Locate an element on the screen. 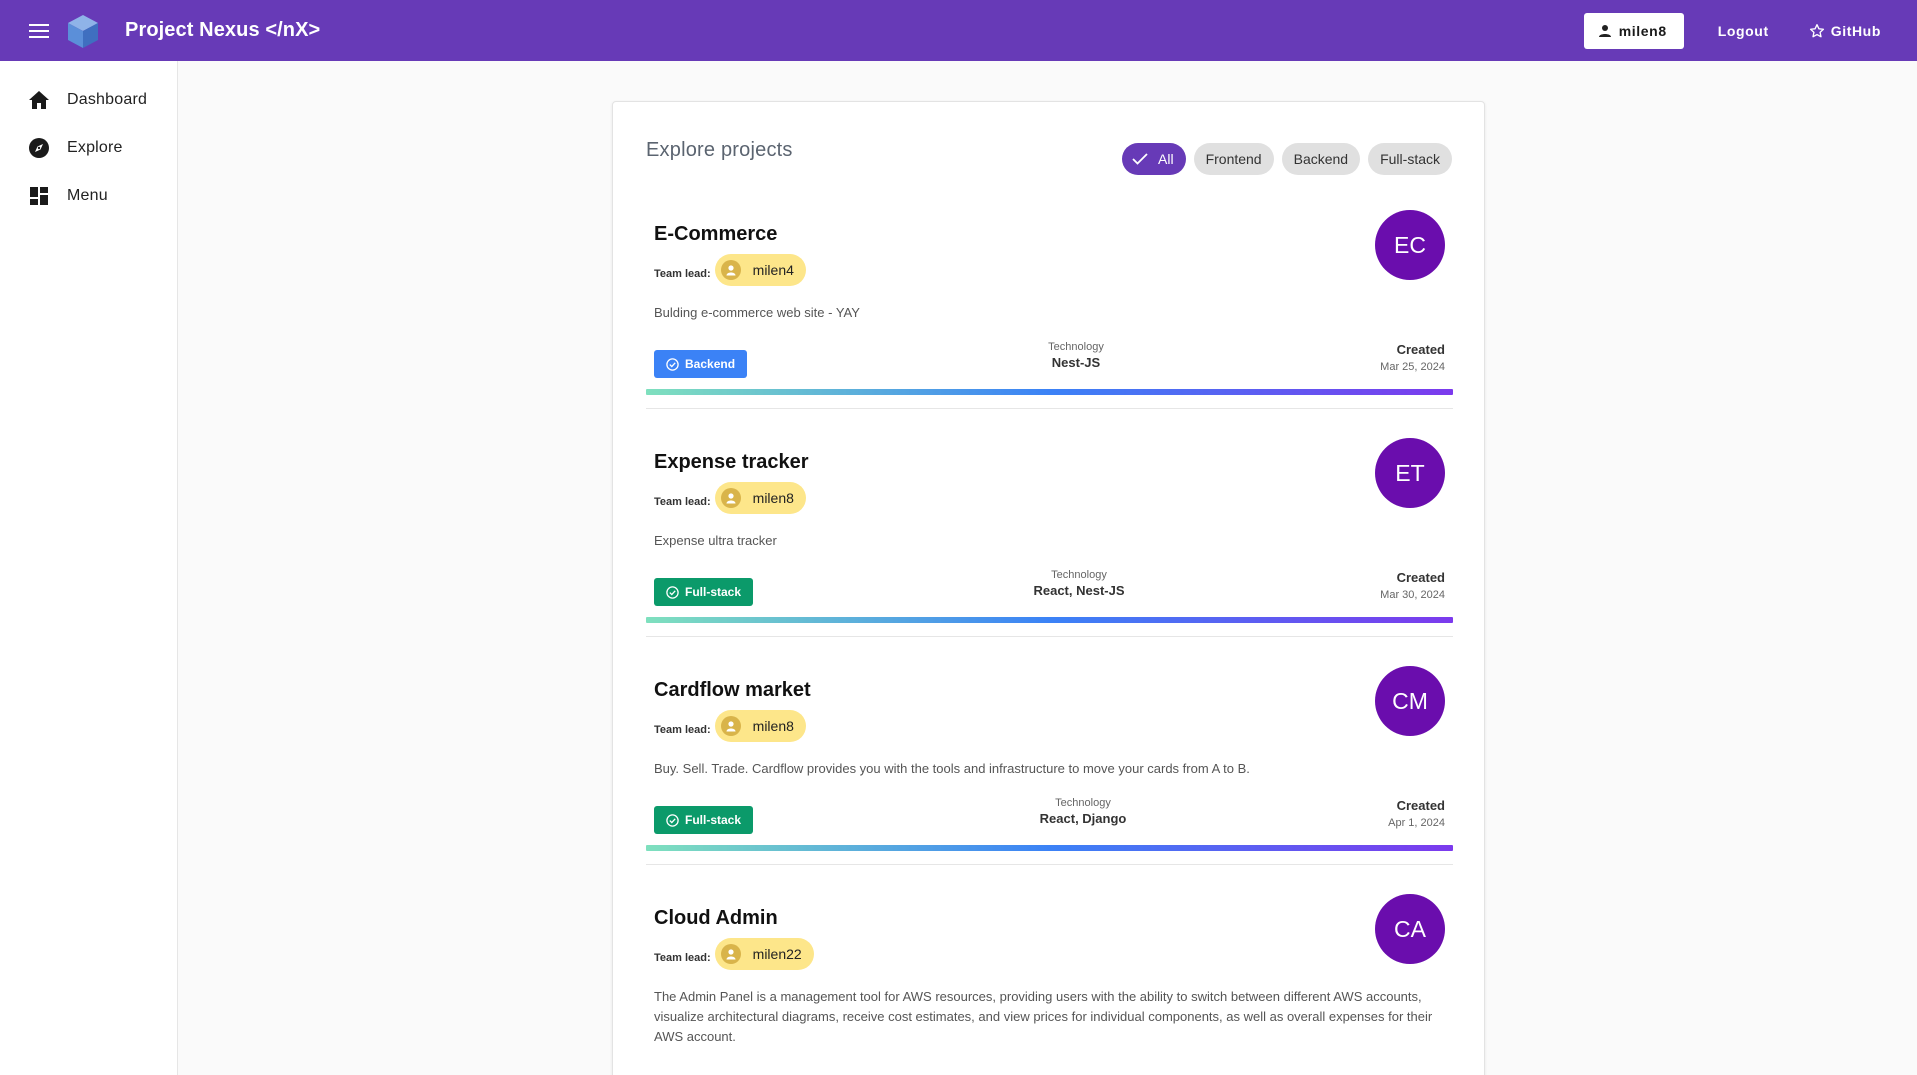  team-lead-chip: milen22 is located at coordinates (764, 954).